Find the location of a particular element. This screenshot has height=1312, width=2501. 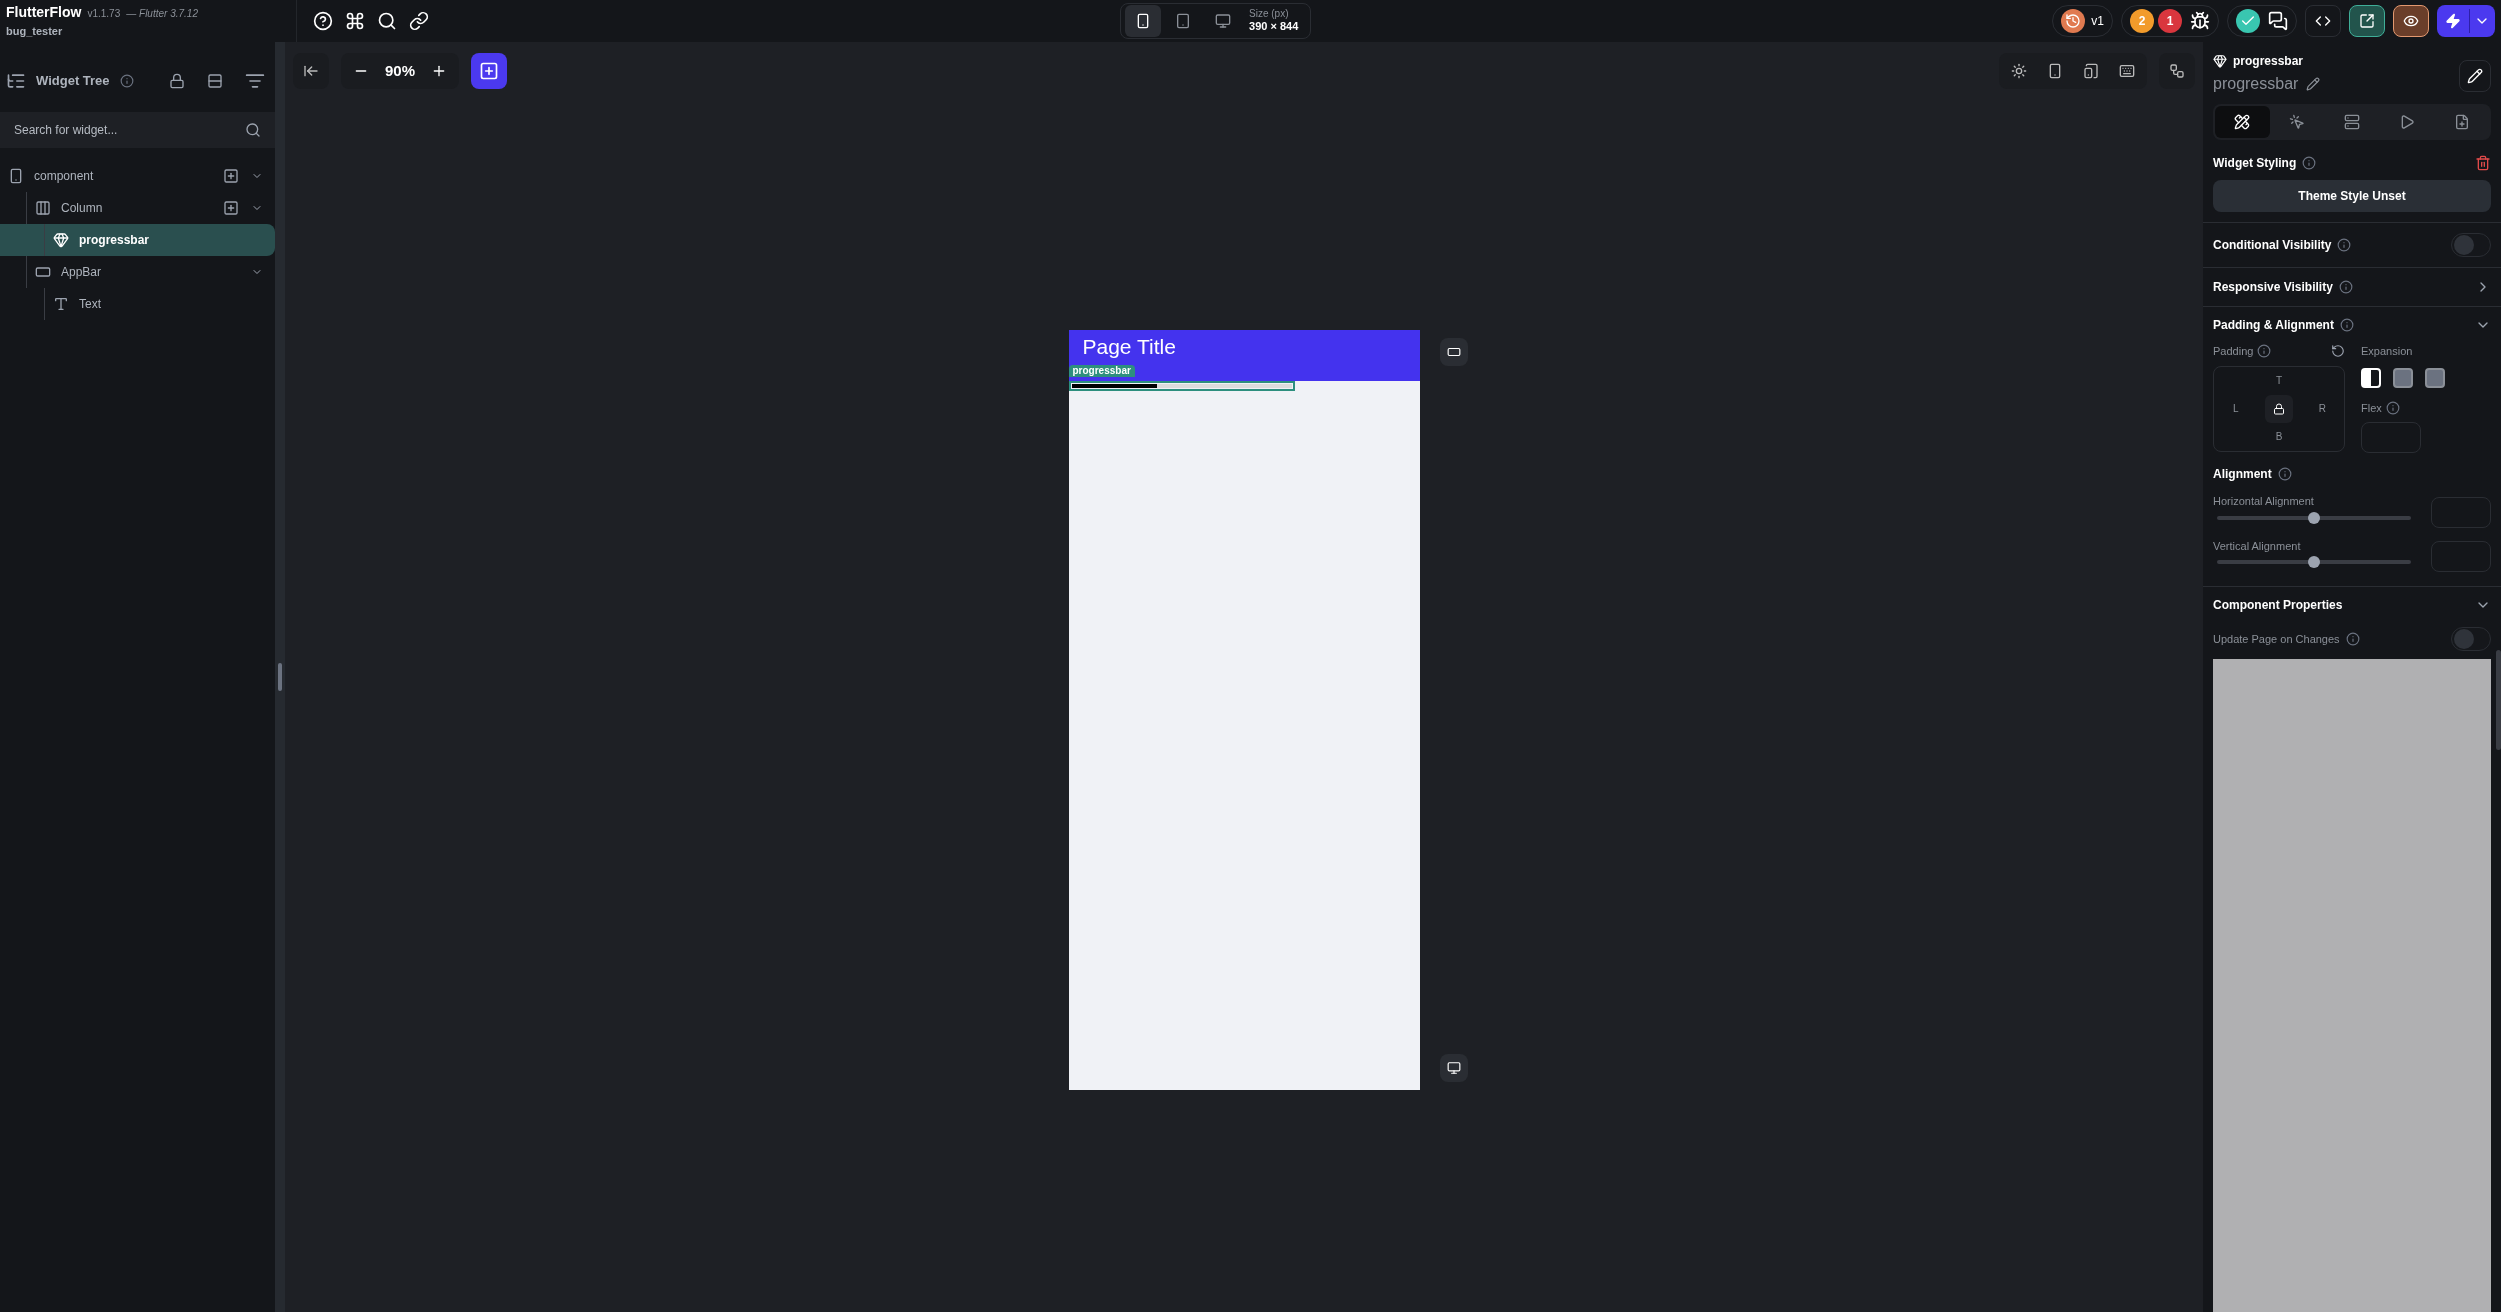

size-value: 390 × 844 is located at coordinates (1274, 27).